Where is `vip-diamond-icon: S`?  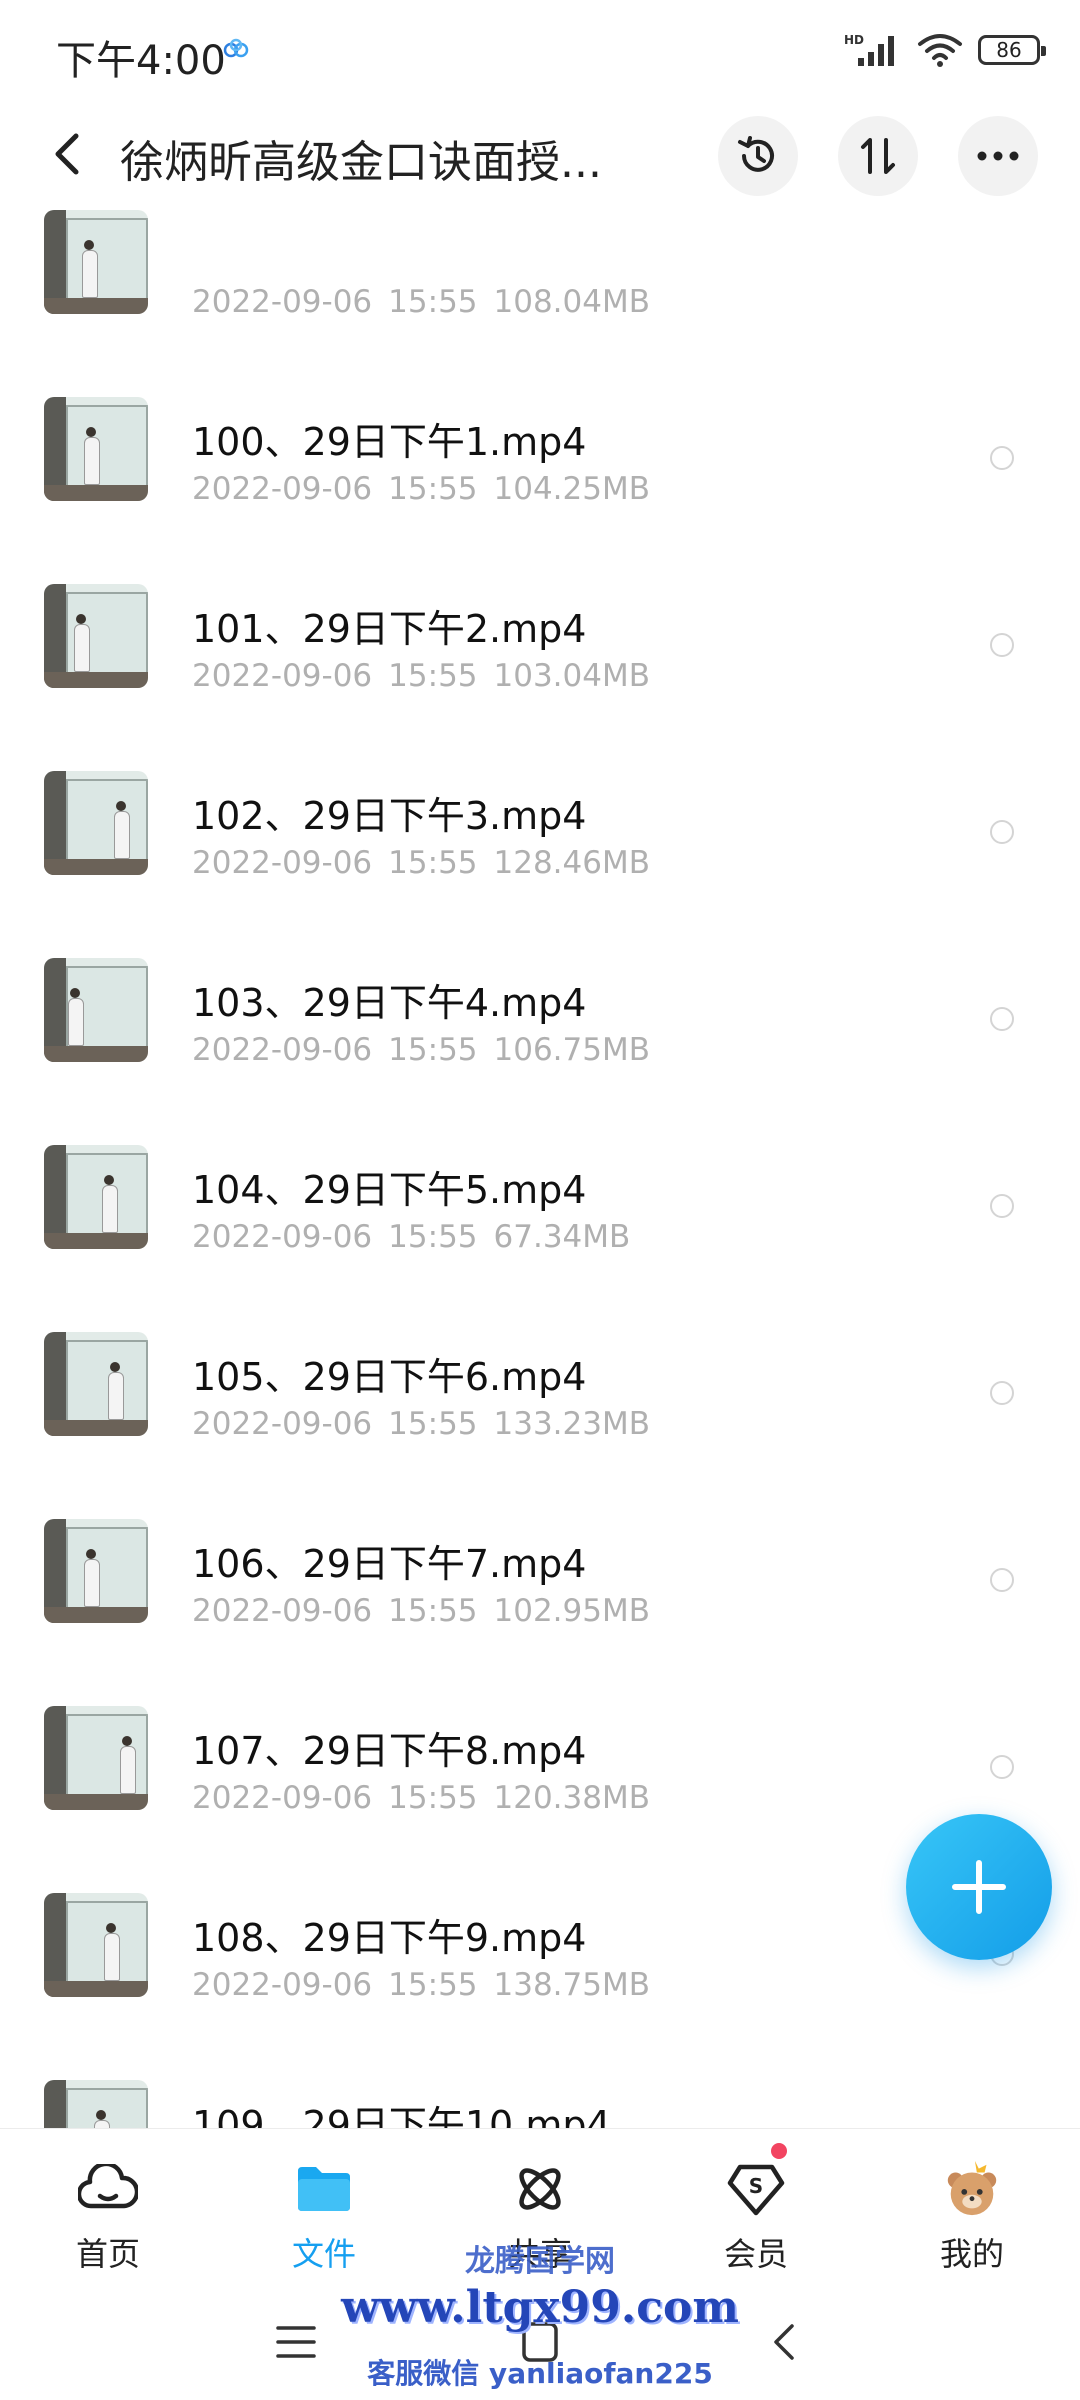 vip-diamond-icon: S is located at coordinates (756, 2189).